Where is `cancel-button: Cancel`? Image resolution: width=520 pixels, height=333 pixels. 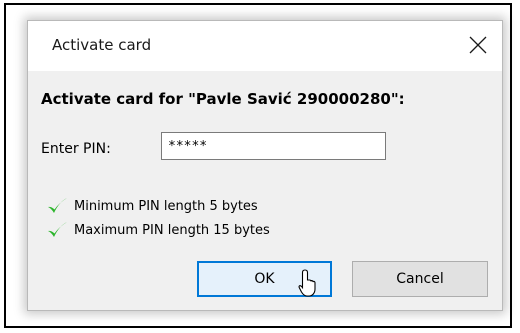 cancel-button: Cancel is located at coordinates (420, 279).